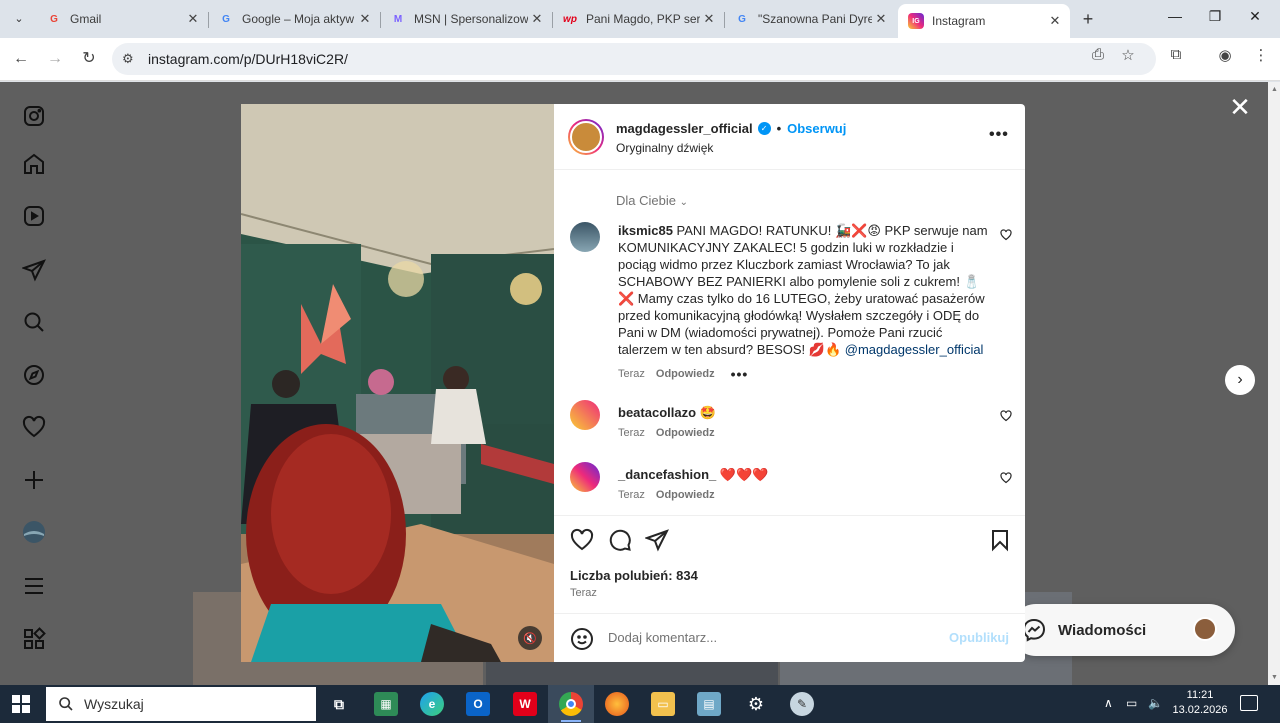 The image size is (1280, 723). Describe the element at coordinates (1225, 55) in the screenshot. I see `profile-icon: ◉` at that location.